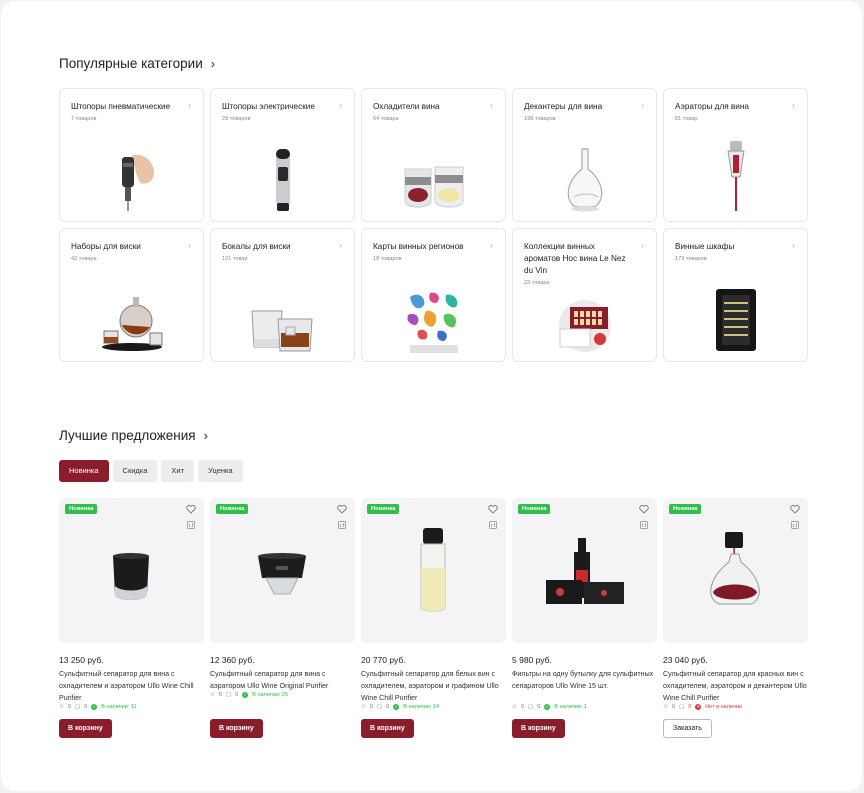  Describe the element at coordinates (383, 660) in the screenshot. I see `product-price: 20 770 руб.` at that location.